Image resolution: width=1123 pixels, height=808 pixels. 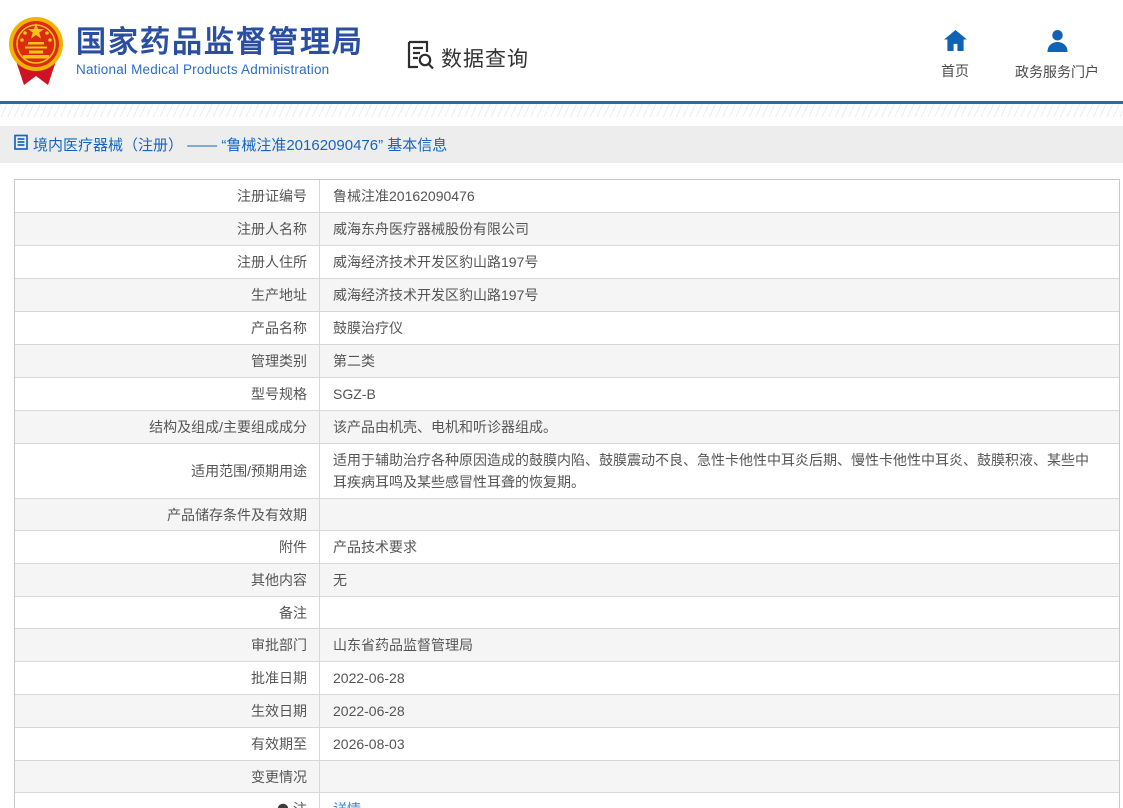 What do you see at coordinates (420, 57) in the screenshot?
I see `document-search-icon` at bounding box center [420, 57].